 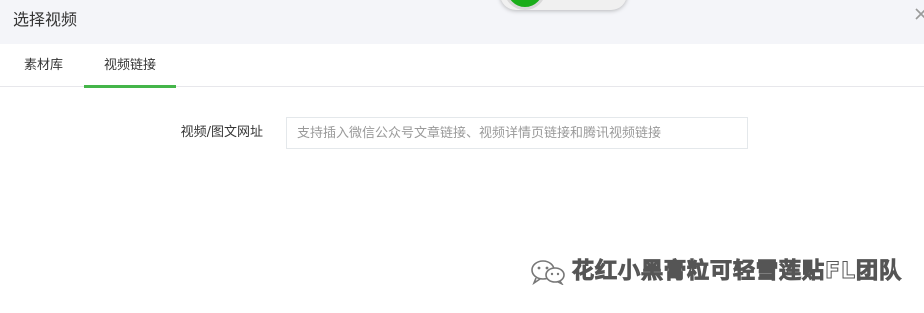 I want to click on url-form-row: 视频/图文网址, so click(x=462, y=133).